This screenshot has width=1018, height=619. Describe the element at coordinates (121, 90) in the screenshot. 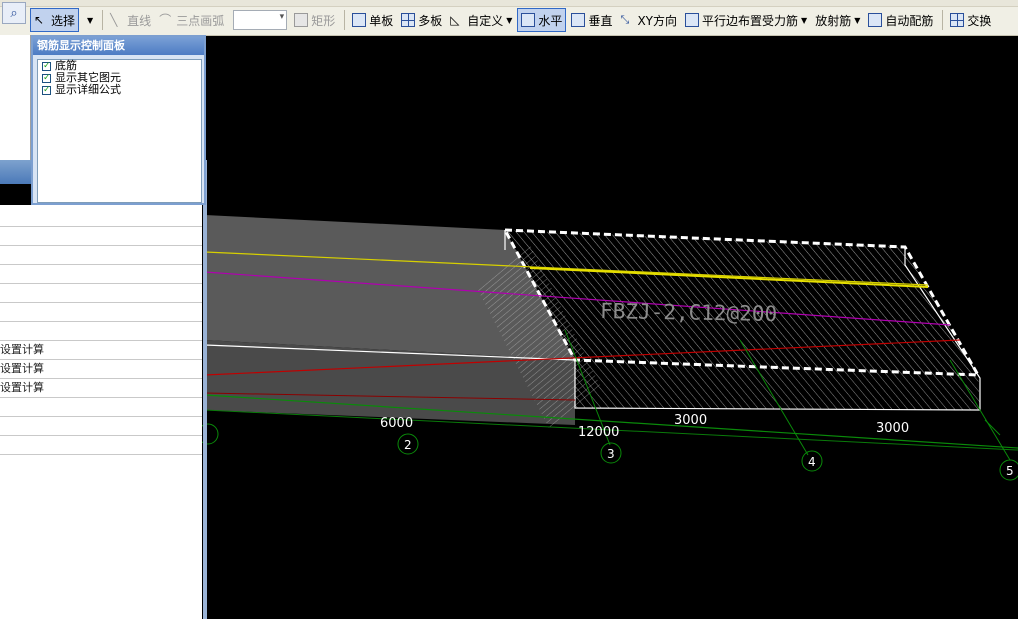

I see `option-show-detailed-formula: 显示详细公式` at that location.